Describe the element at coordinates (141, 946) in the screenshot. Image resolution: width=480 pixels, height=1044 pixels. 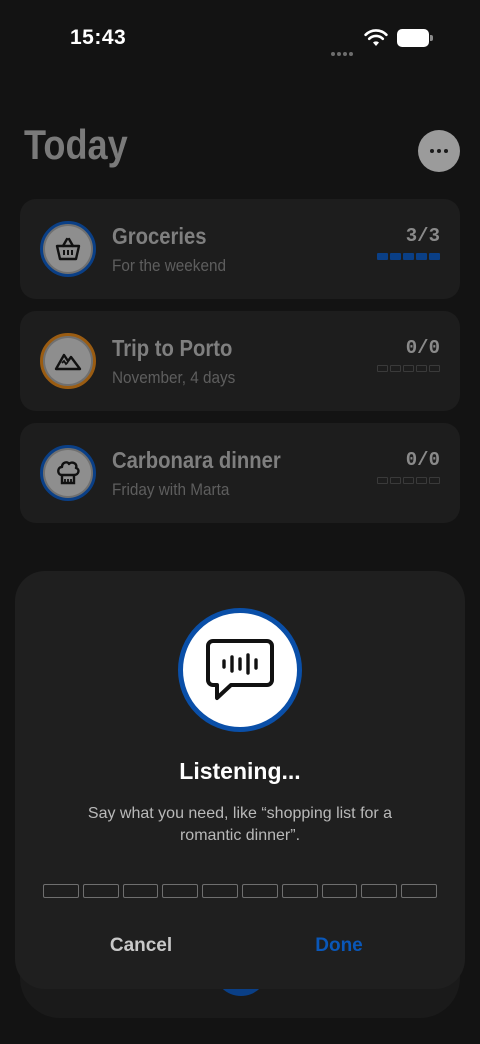
I see `cancel-button: Cancel` at that location.